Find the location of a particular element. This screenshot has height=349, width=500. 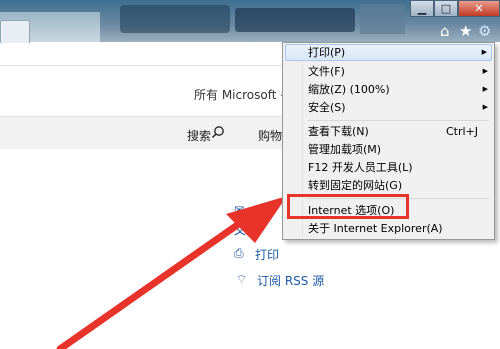

menu-item-file: 文件(F) ▶ is located at coordinates (388, 71).